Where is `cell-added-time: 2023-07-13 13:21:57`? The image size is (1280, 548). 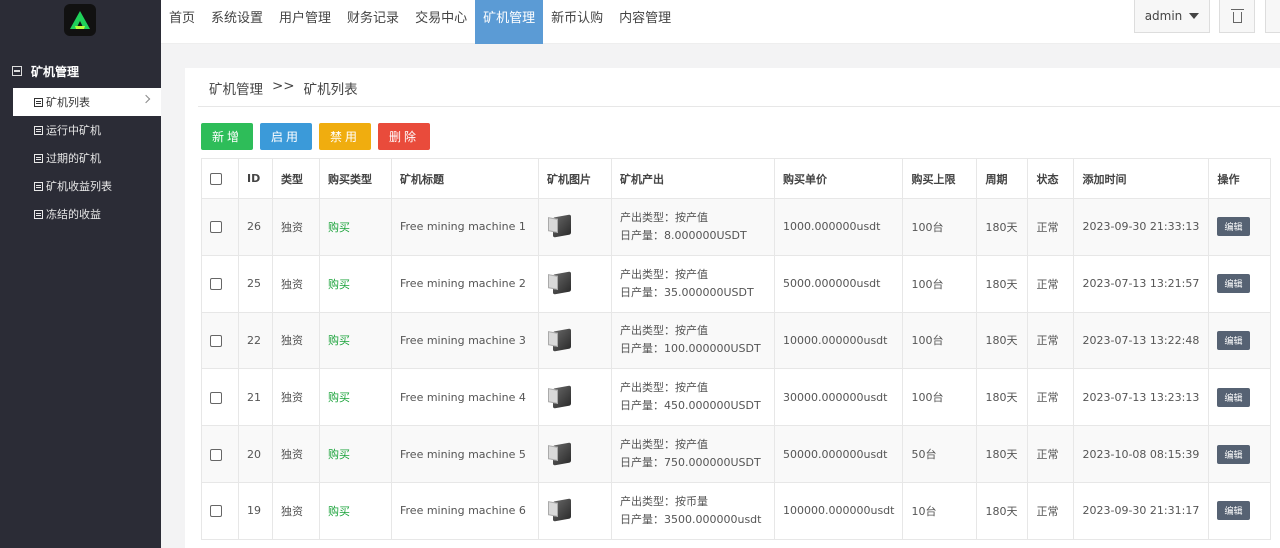 cell-added-time: 2023-07-13 13:21:57 is located at coordinates (1141, 283).